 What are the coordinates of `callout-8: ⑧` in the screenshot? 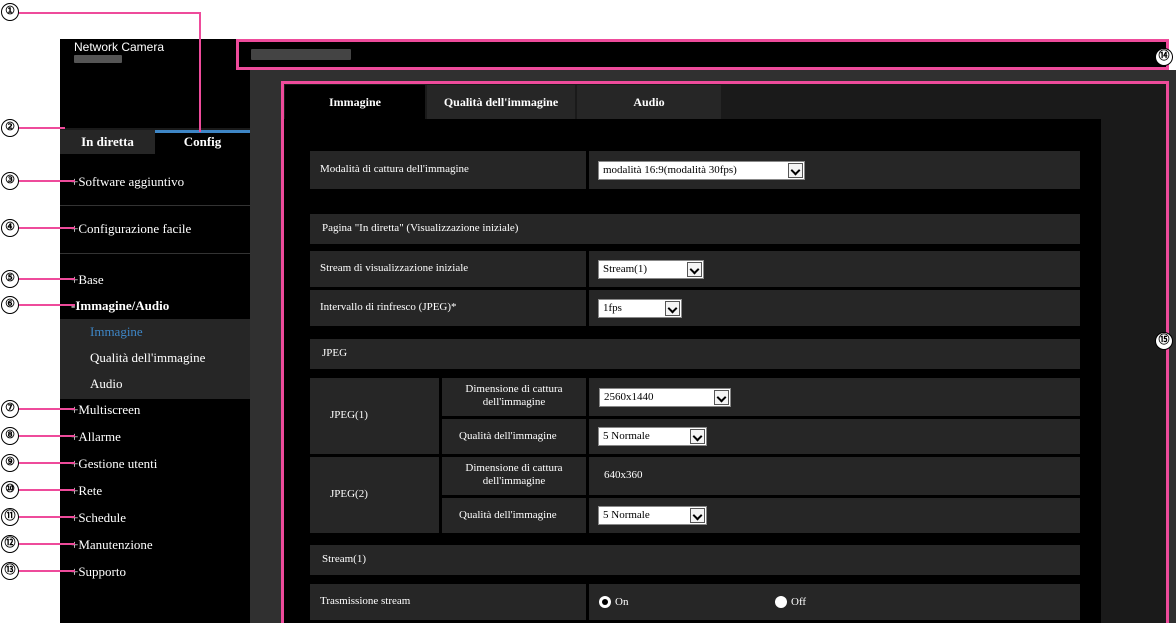 It's located at (10, 436).